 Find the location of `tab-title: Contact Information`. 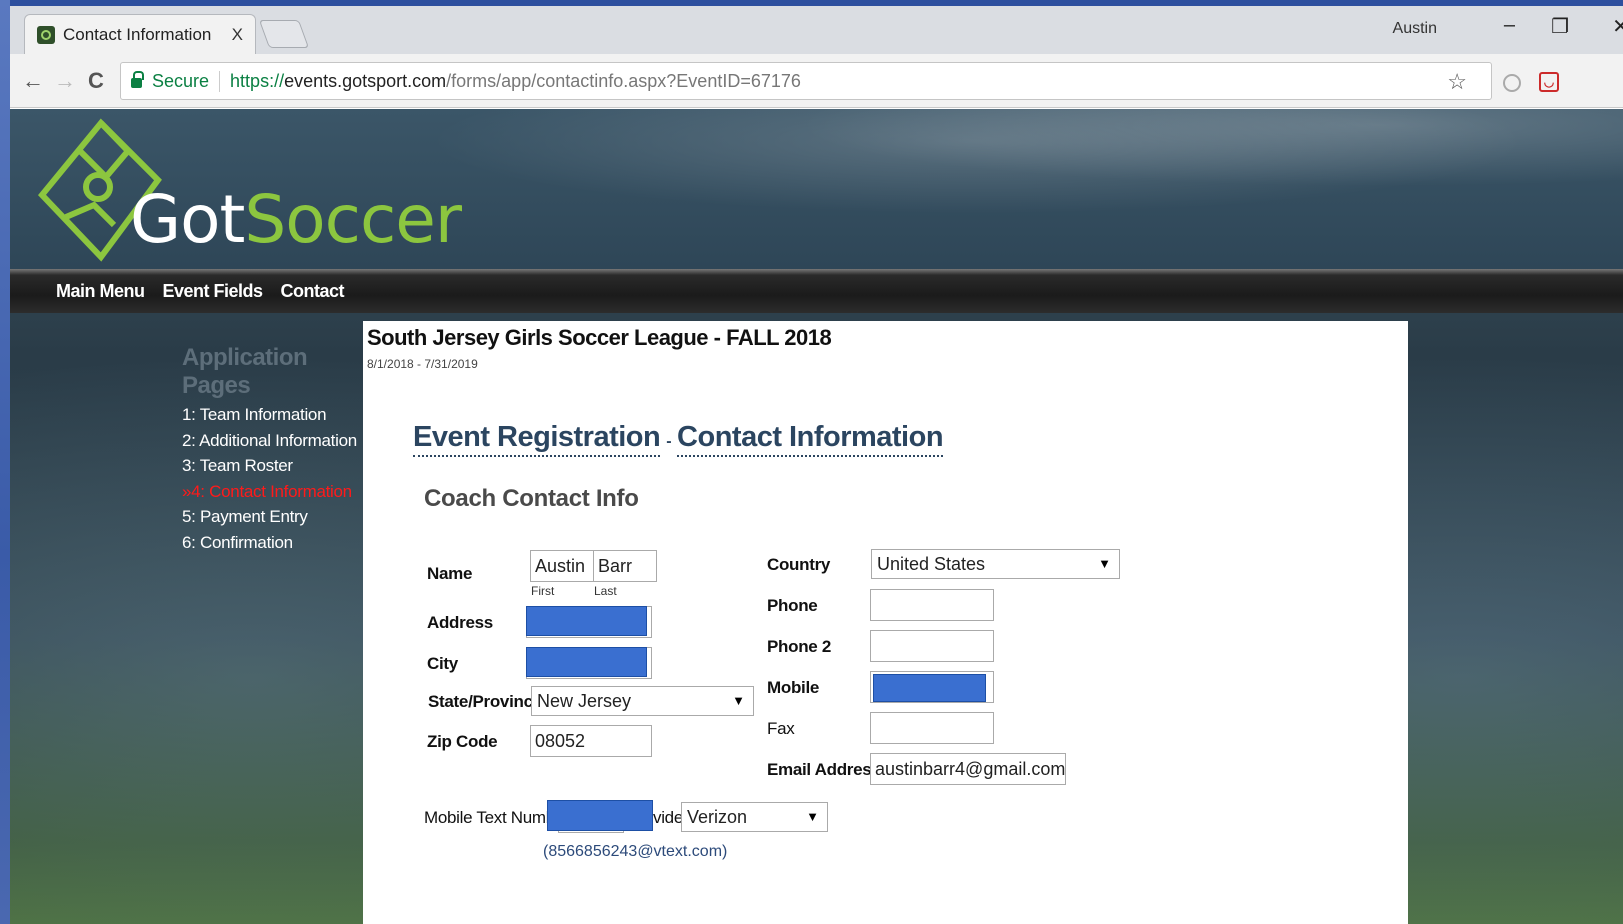

tab-title: Contact Information is located at coordinates (137, 34).